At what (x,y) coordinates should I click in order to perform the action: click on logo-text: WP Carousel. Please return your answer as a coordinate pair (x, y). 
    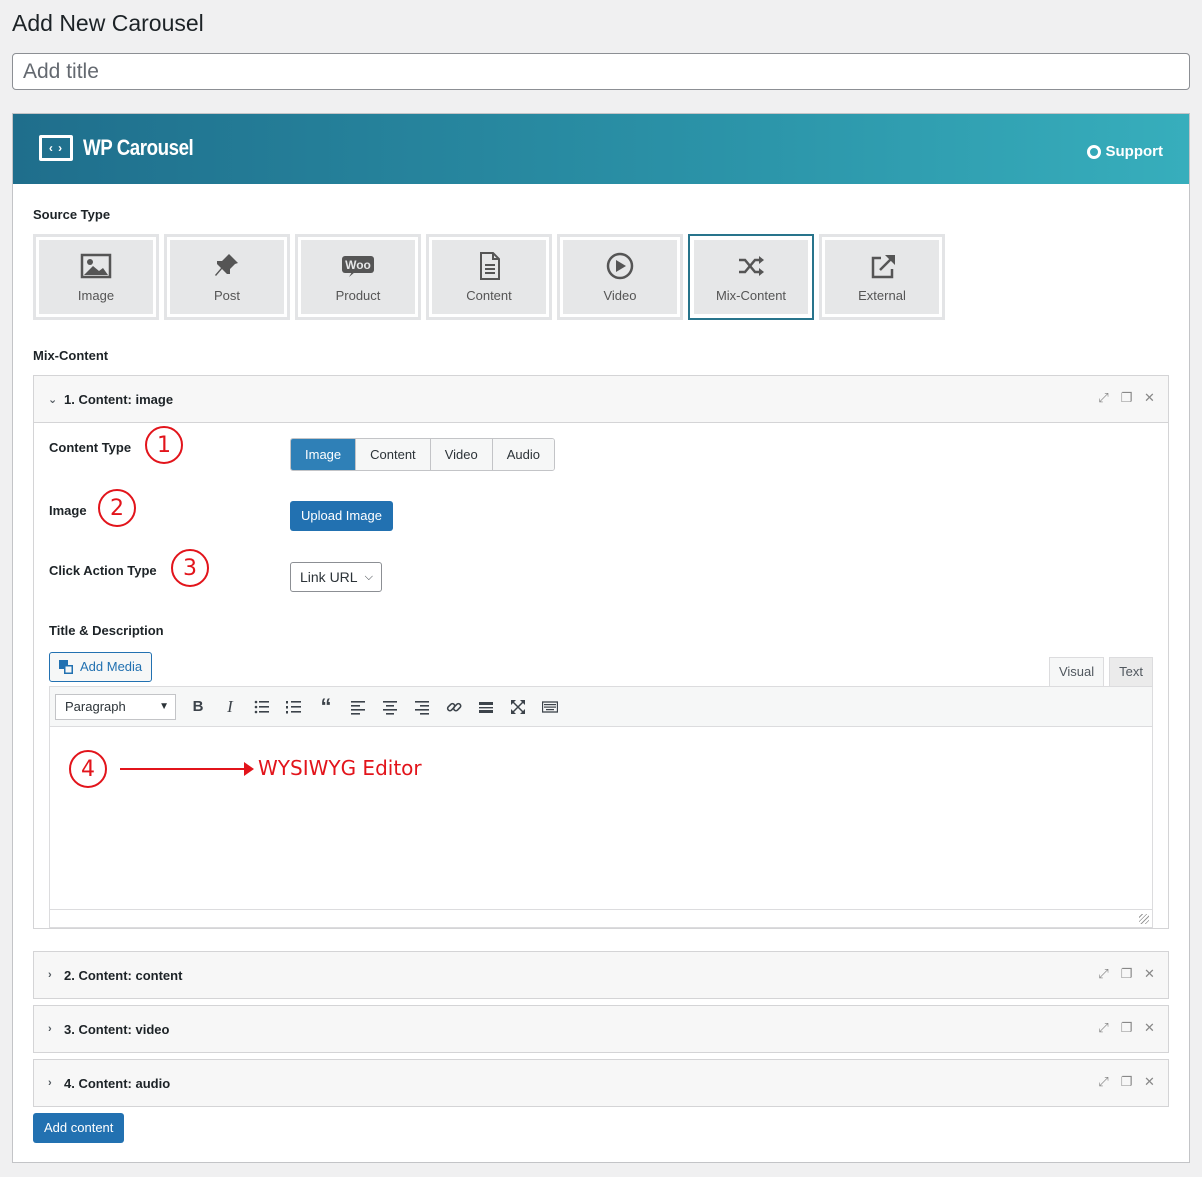
    Looking at the image, I should click on (138, 147).